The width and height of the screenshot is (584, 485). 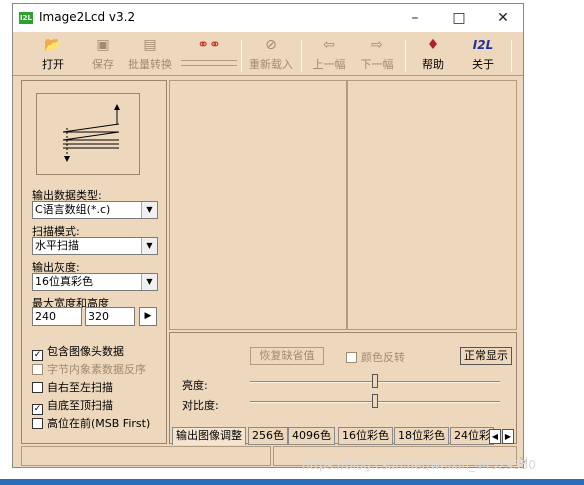 What do you see at coordinates (209, 45) in the screenshot?
I see `glasses-icon: ⚭⚭` at bounding box center [209, 45].